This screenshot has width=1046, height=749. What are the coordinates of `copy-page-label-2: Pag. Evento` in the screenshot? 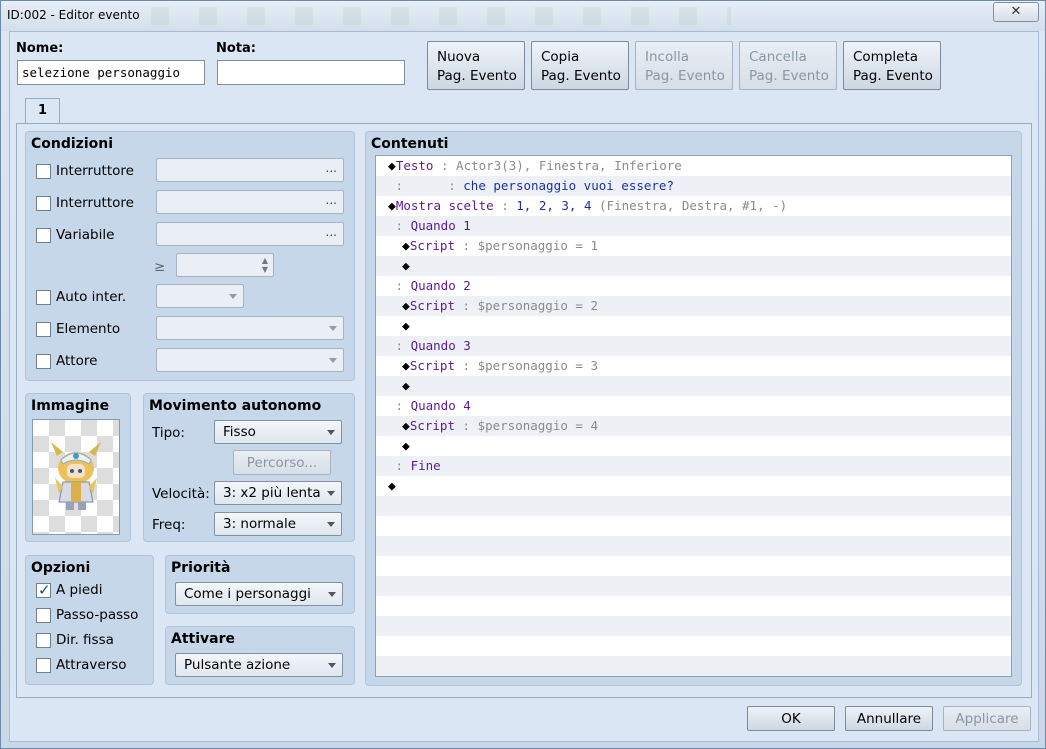 It's located at (581, 76).